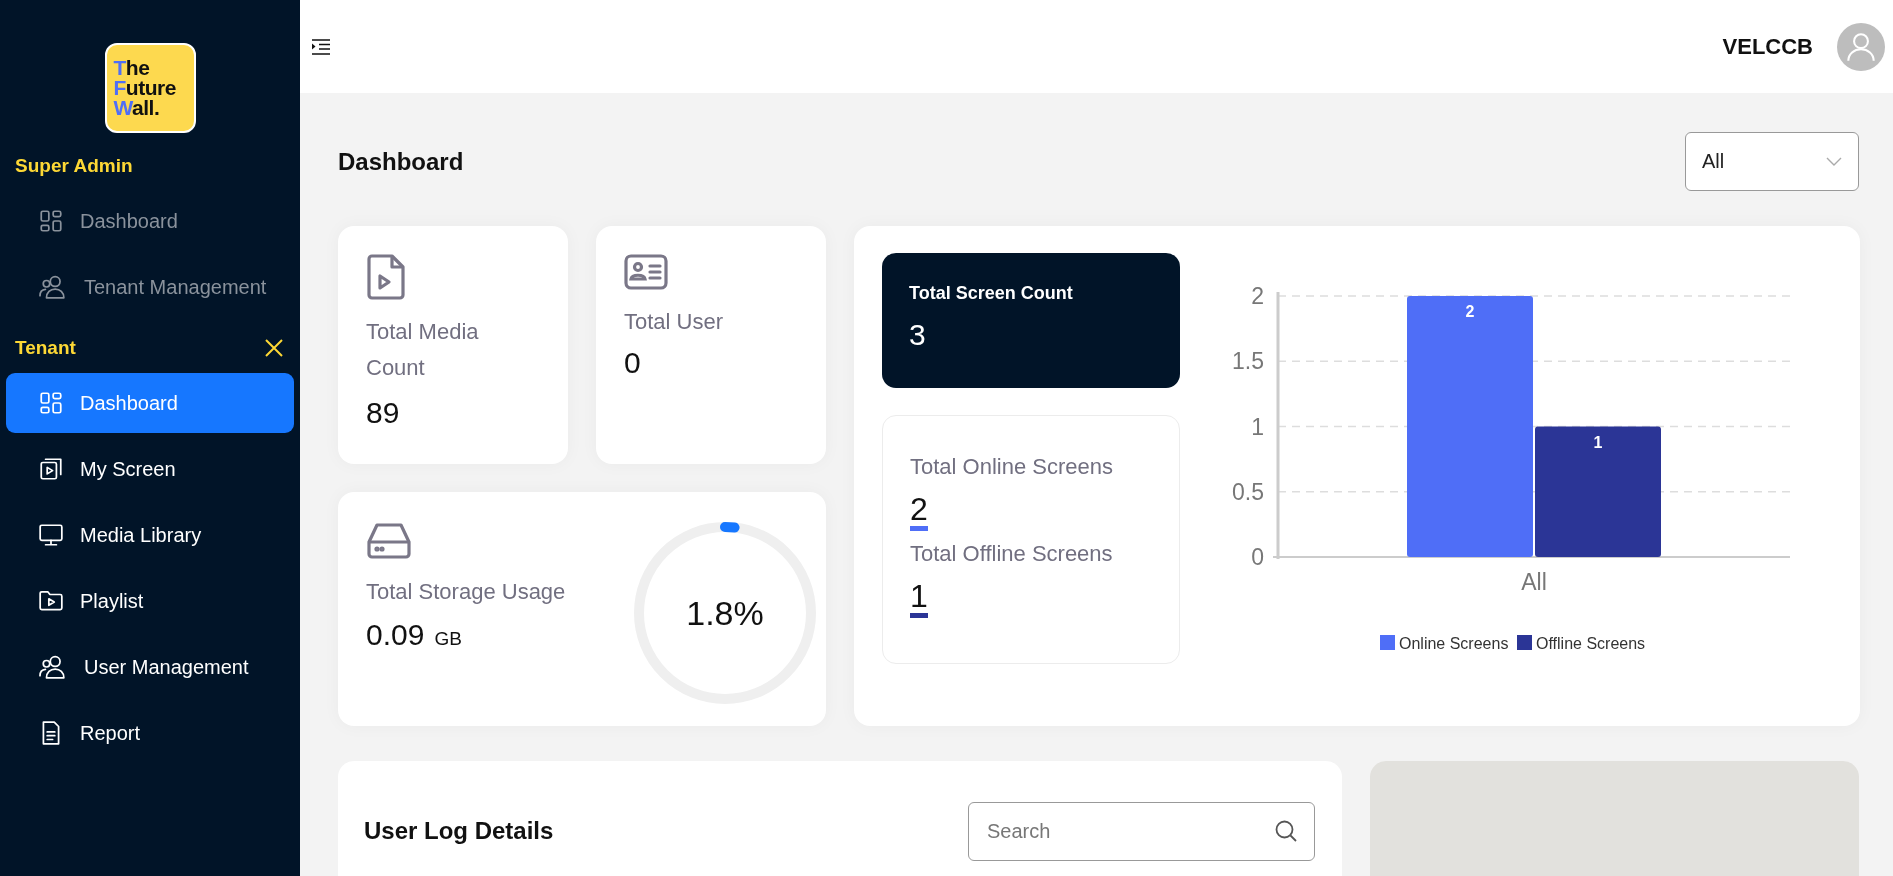 This screenshot has height=876, width=1893. I want to click on stat-value: 0, so click(633, 363).